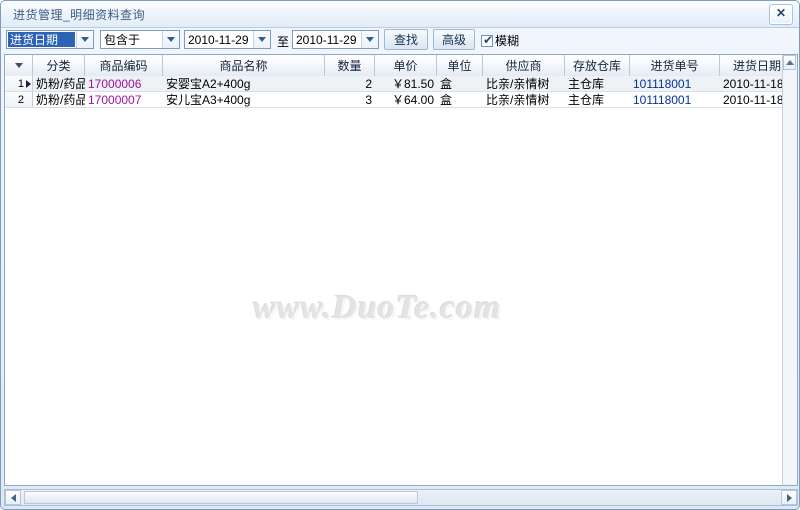 Image resolution: width=800 pixels, height=510 pixels. I want to click on grid-header-row: 分类 商品编码 商品名称 数量 单价 单位 供应商 存放仓库 进货单号 进货日期, so click(401, 66).